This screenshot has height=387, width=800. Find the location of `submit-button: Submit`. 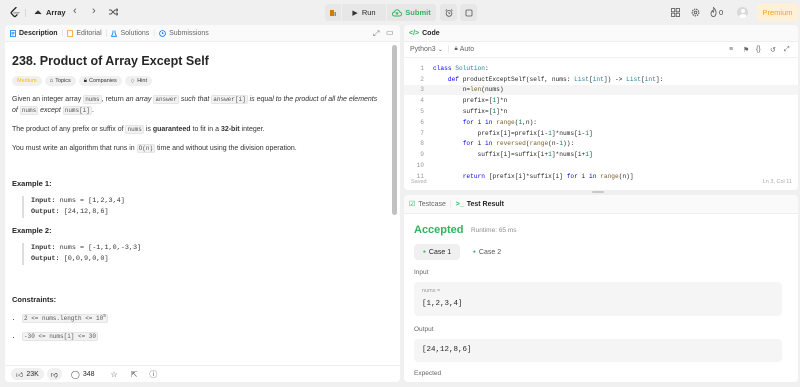

submit-button: Submit is located at coordinates (411, 12).